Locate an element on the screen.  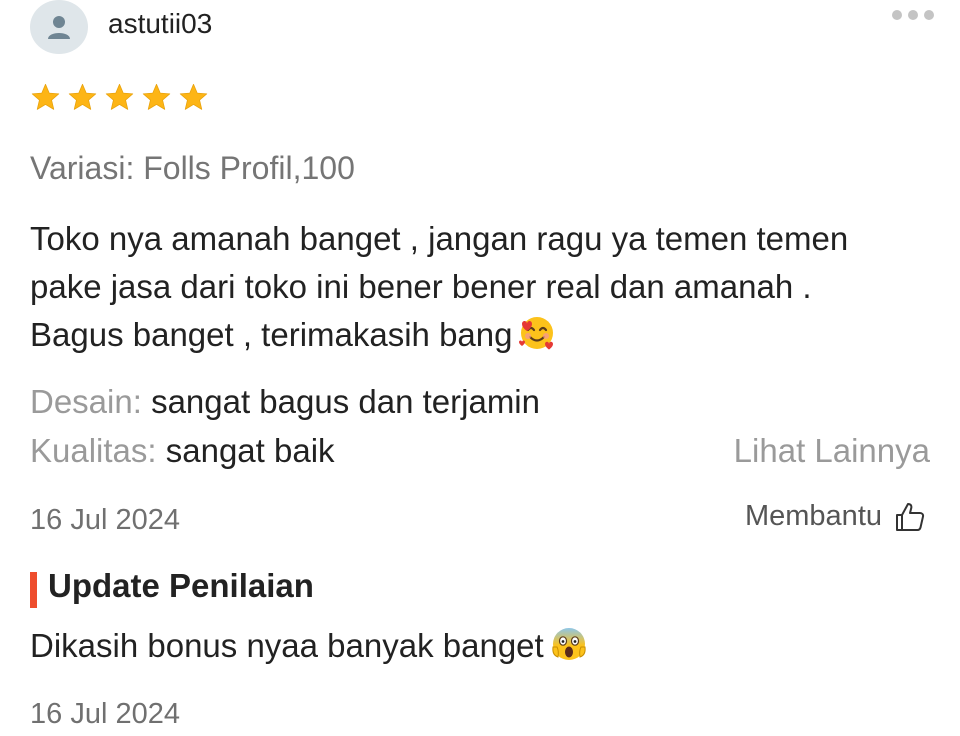
attribute-value: sangat baik is located at coordinates (250, 450).